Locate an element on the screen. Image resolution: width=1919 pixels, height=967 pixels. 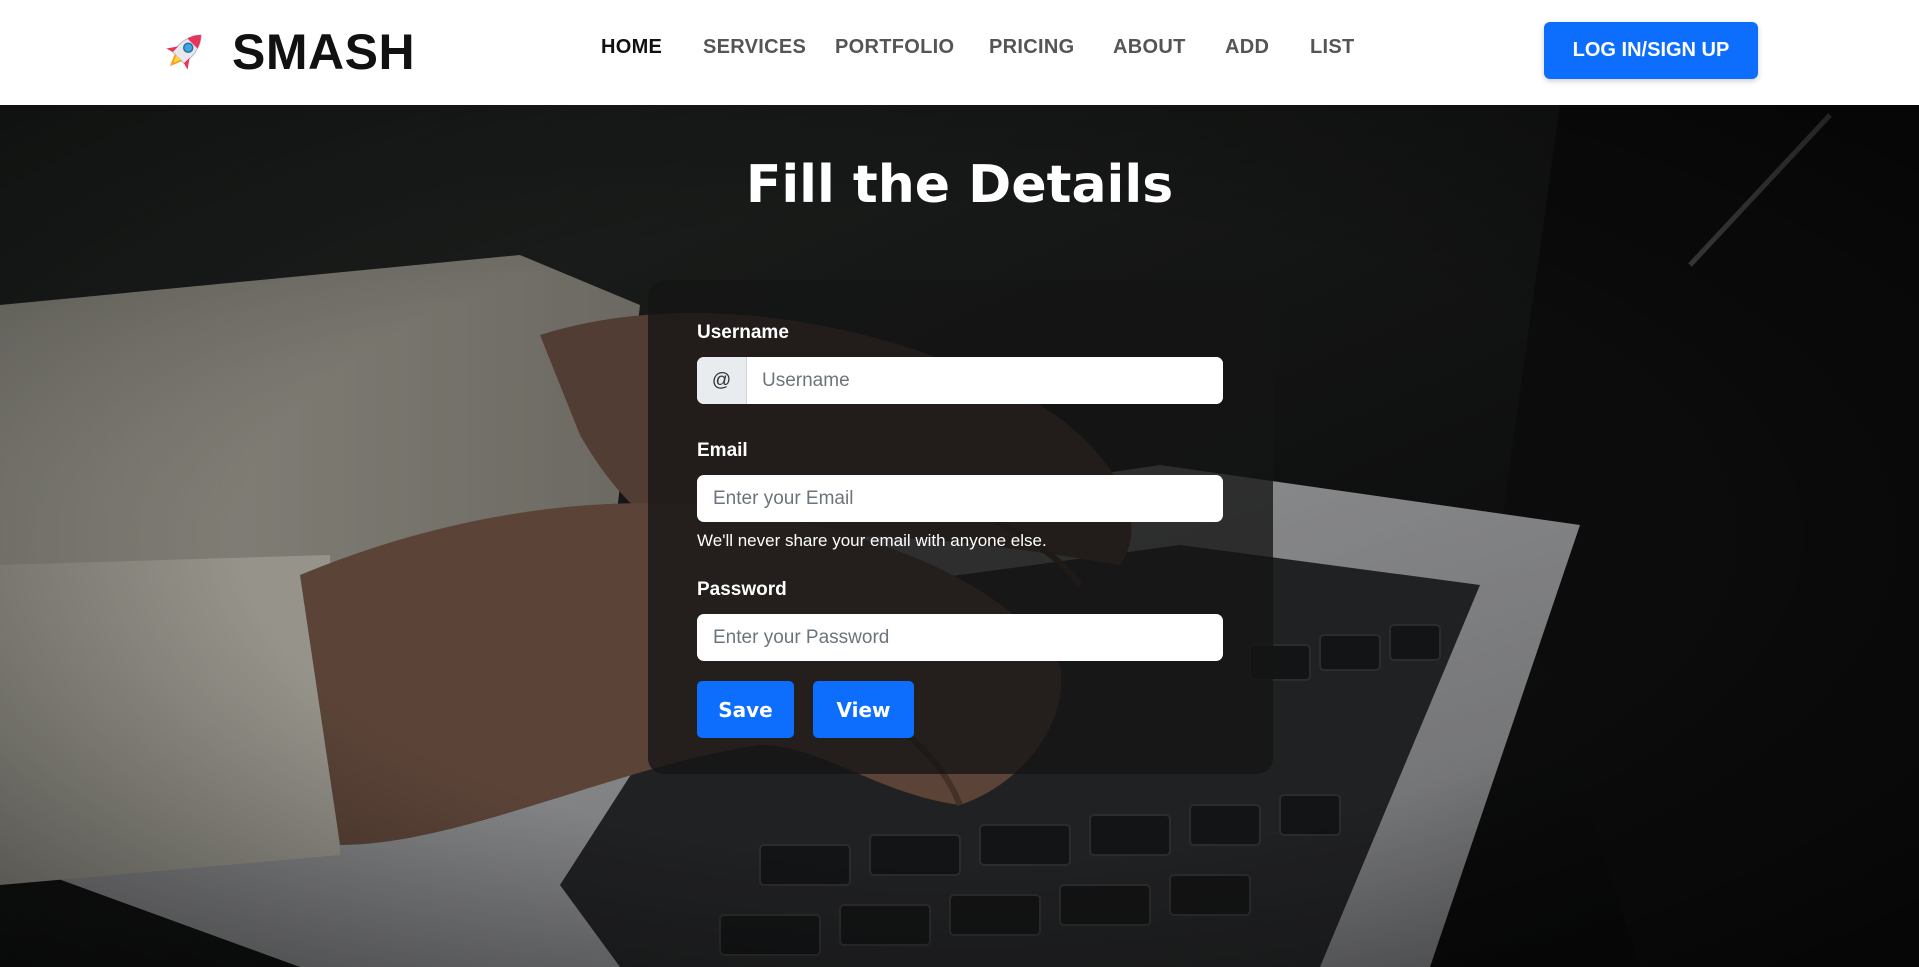
save-button: Save is located at coordinates (745, 709).